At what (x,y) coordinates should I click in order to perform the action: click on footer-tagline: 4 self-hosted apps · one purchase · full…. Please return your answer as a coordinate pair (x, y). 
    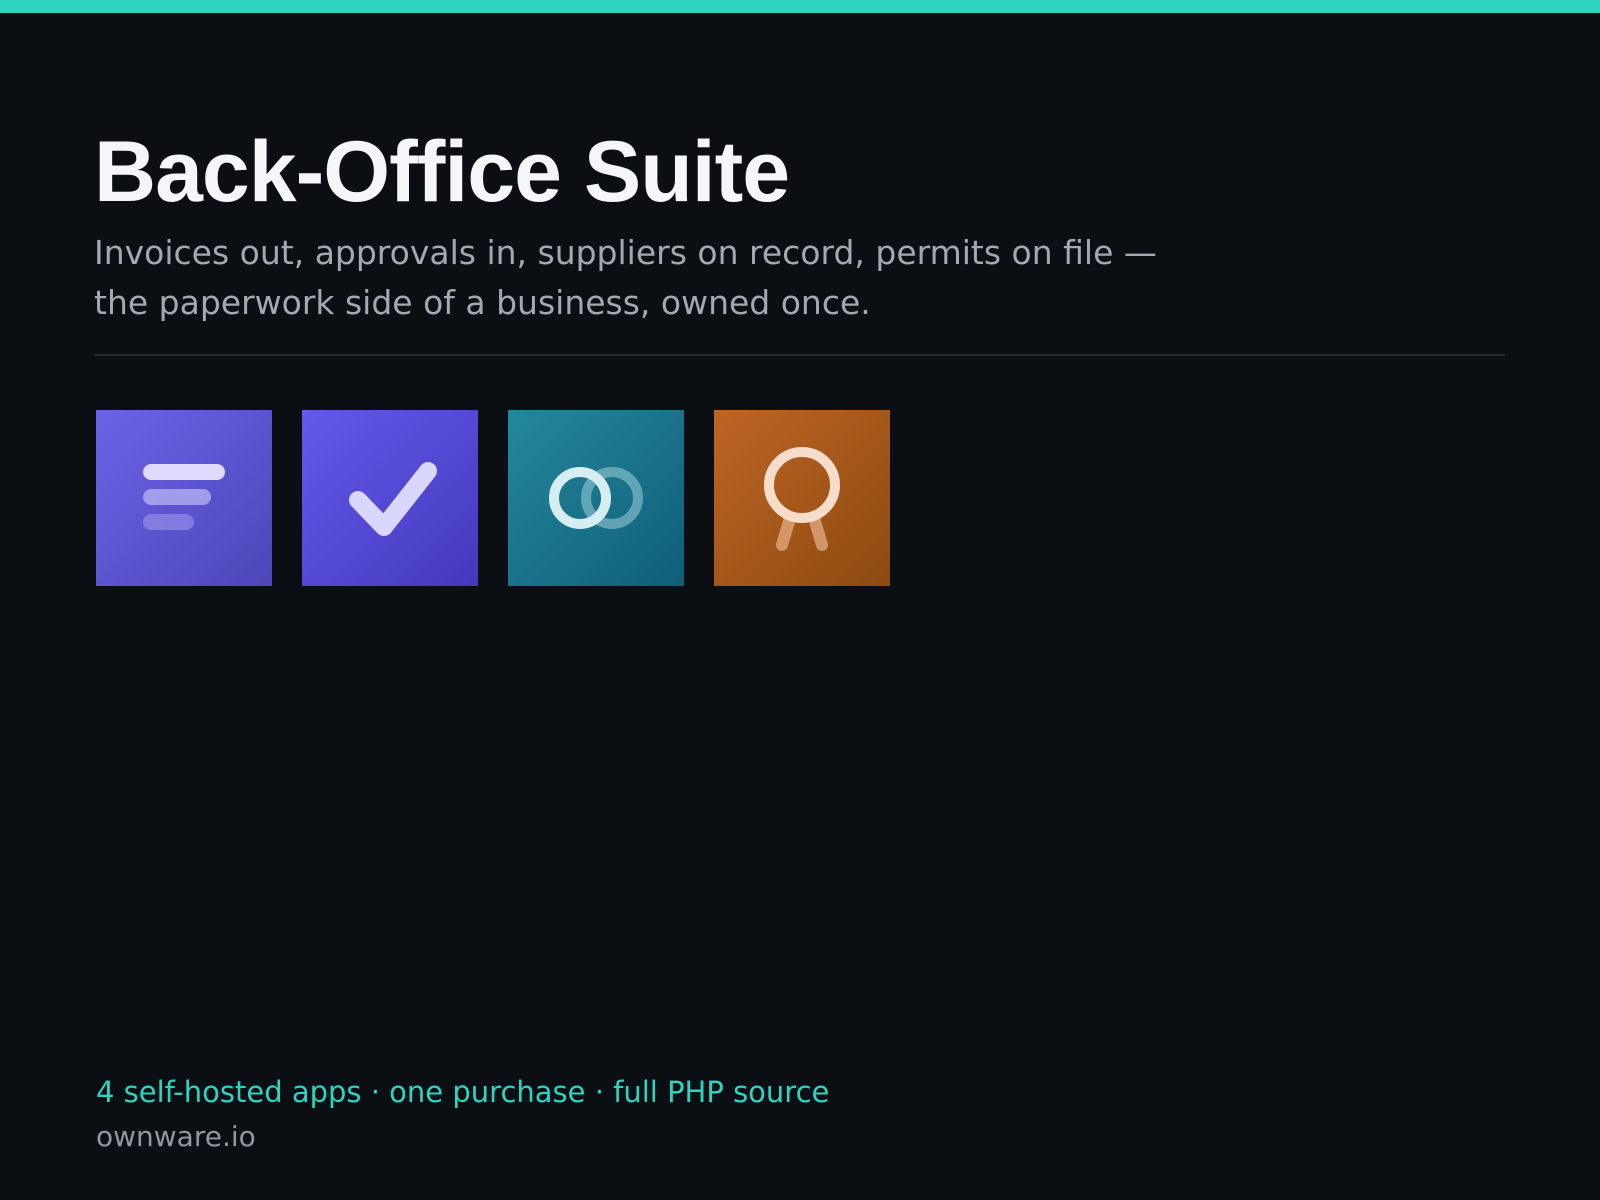
    Looking at the image, I should click on (463, 1092).